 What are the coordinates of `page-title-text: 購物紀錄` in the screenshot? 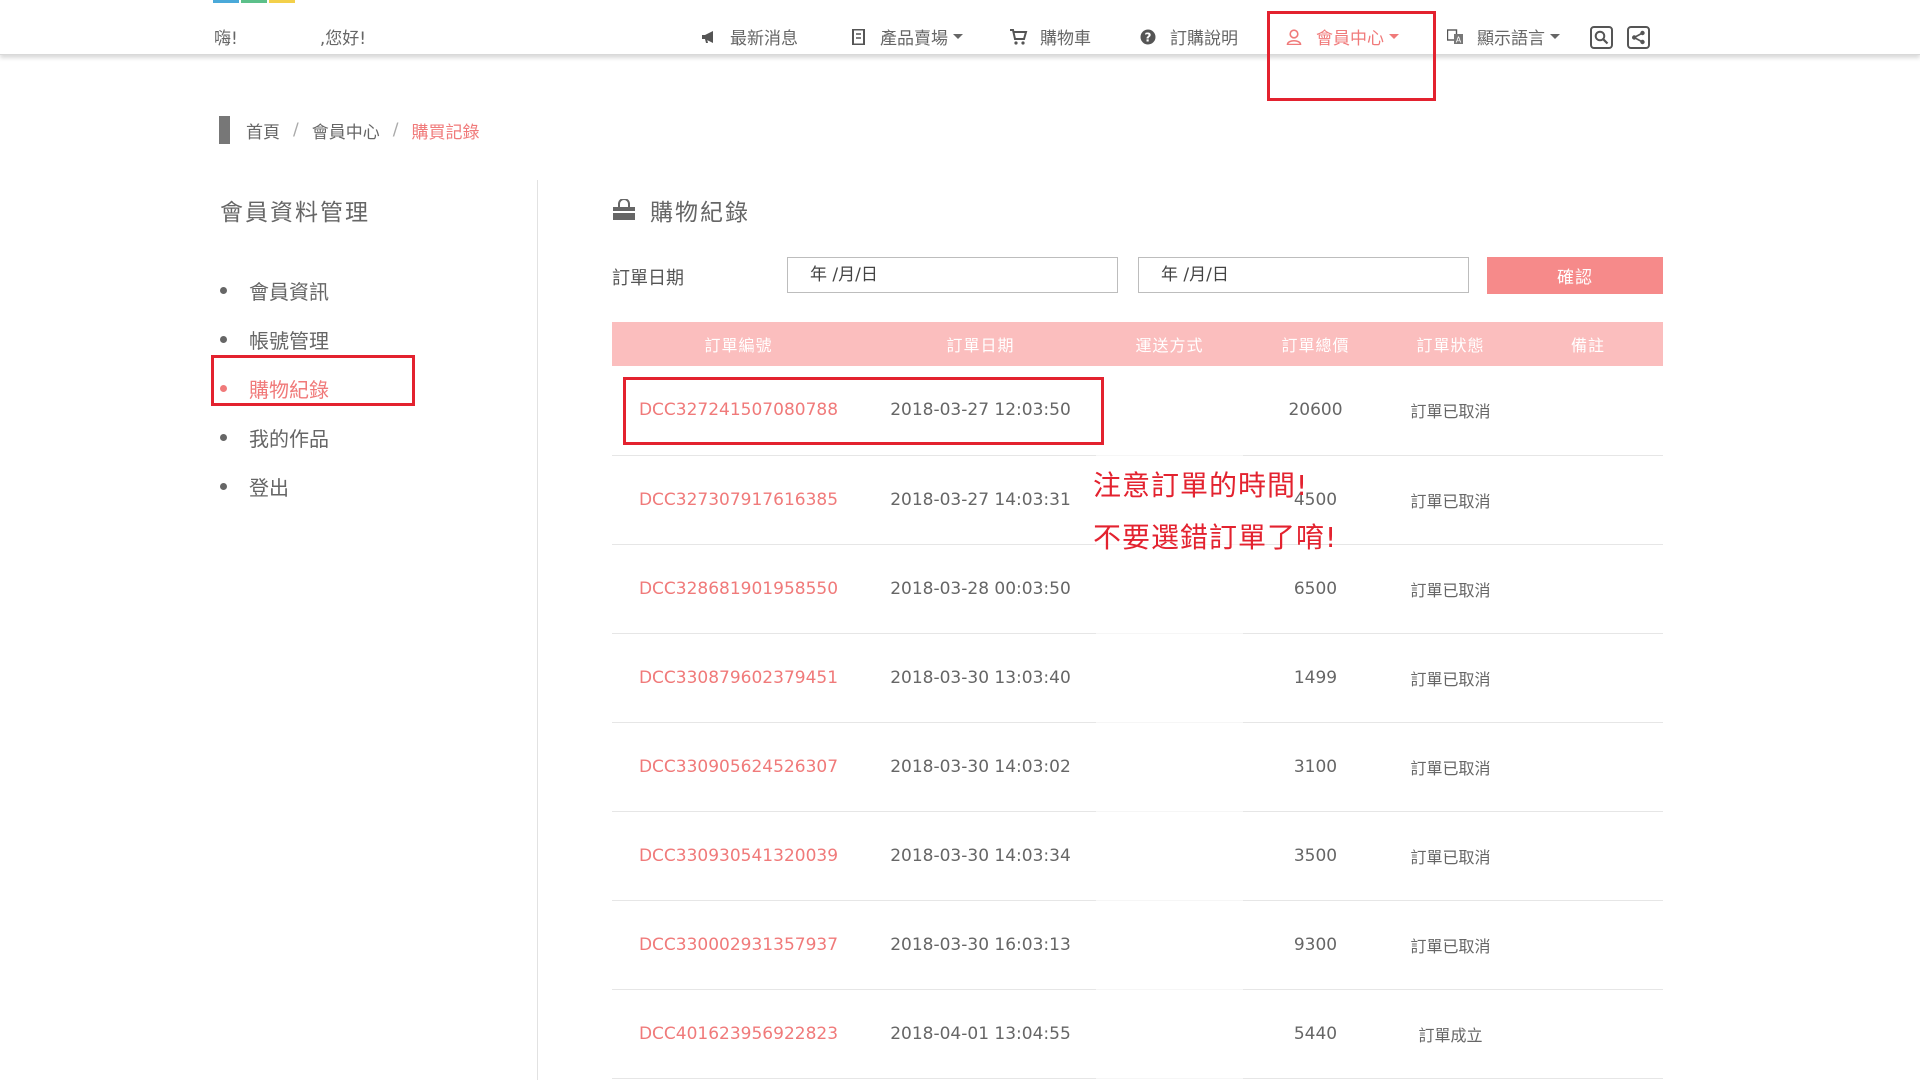 It's located at (700, 213).